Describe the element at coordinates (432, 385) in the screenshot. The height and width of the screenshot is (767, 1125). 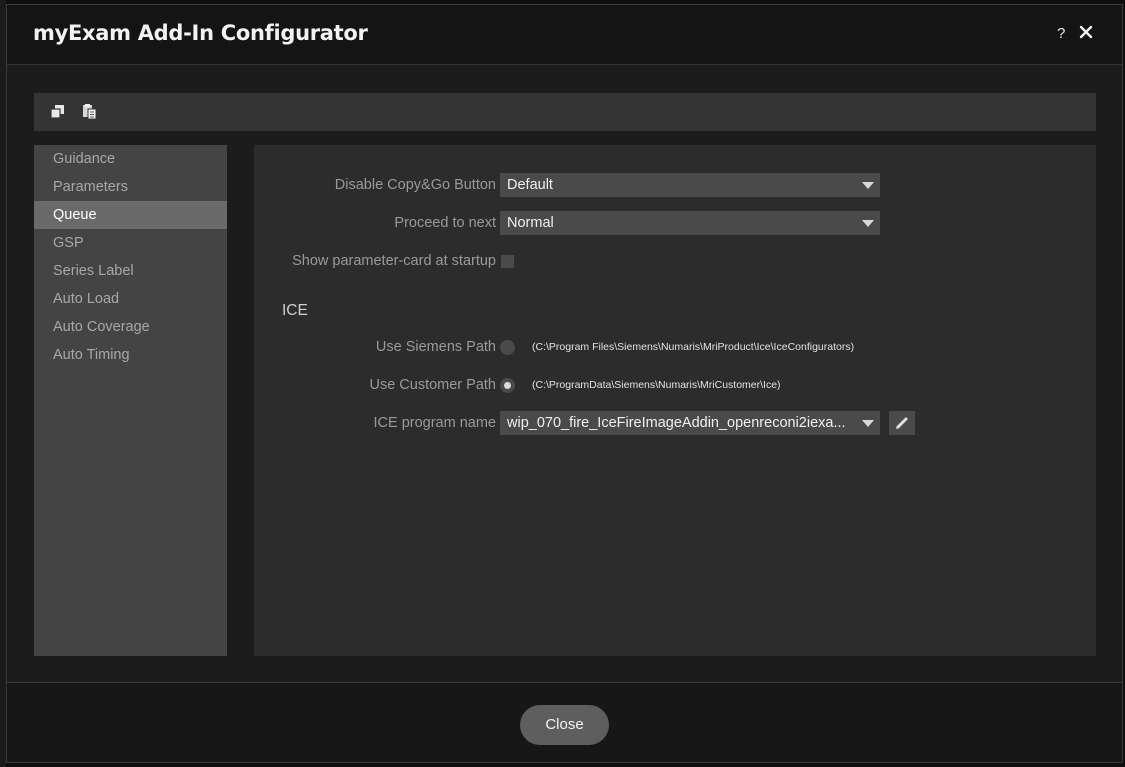
I see `customer-path-label: Use Customer Path` at that location.